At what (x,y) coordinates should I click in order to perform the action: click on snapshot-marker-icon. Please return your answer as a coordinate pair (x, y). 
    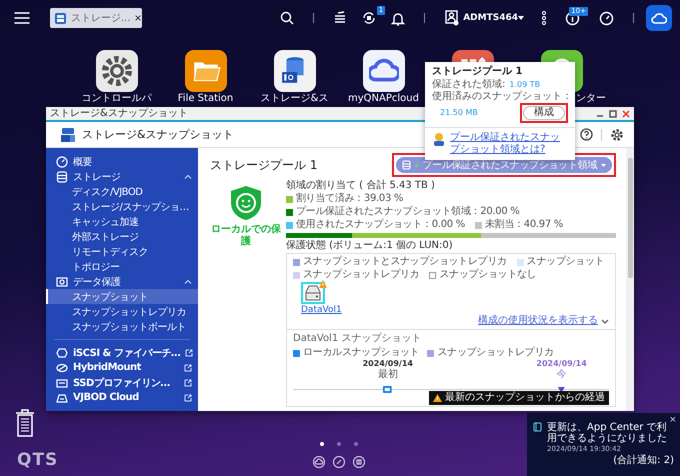
    Looking at the image, I should click on (387, 389).